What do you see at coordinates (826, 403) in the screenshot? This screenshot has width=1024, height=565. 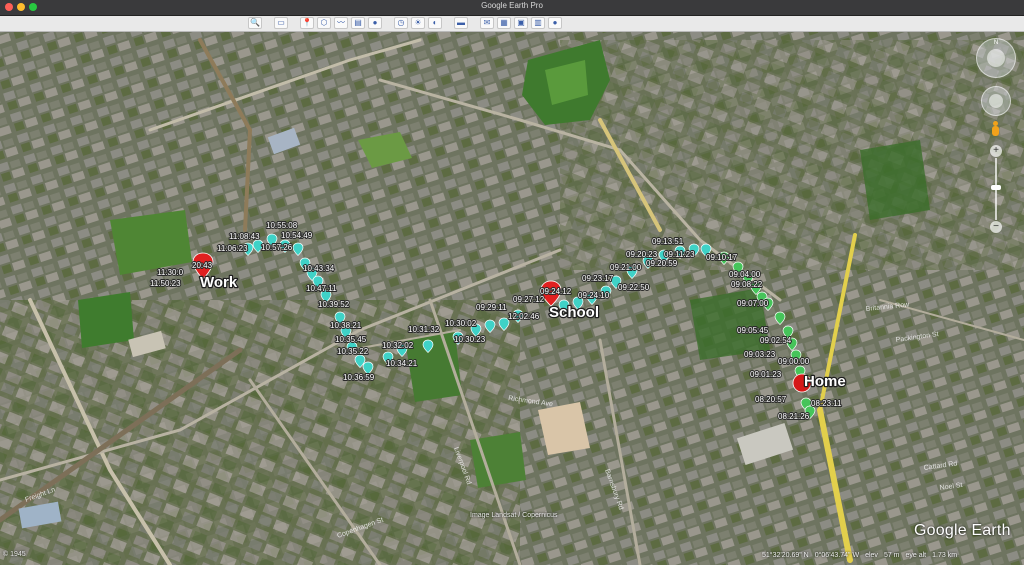 I see `time-label: 08:23:11` at bounding box center [826, 403].